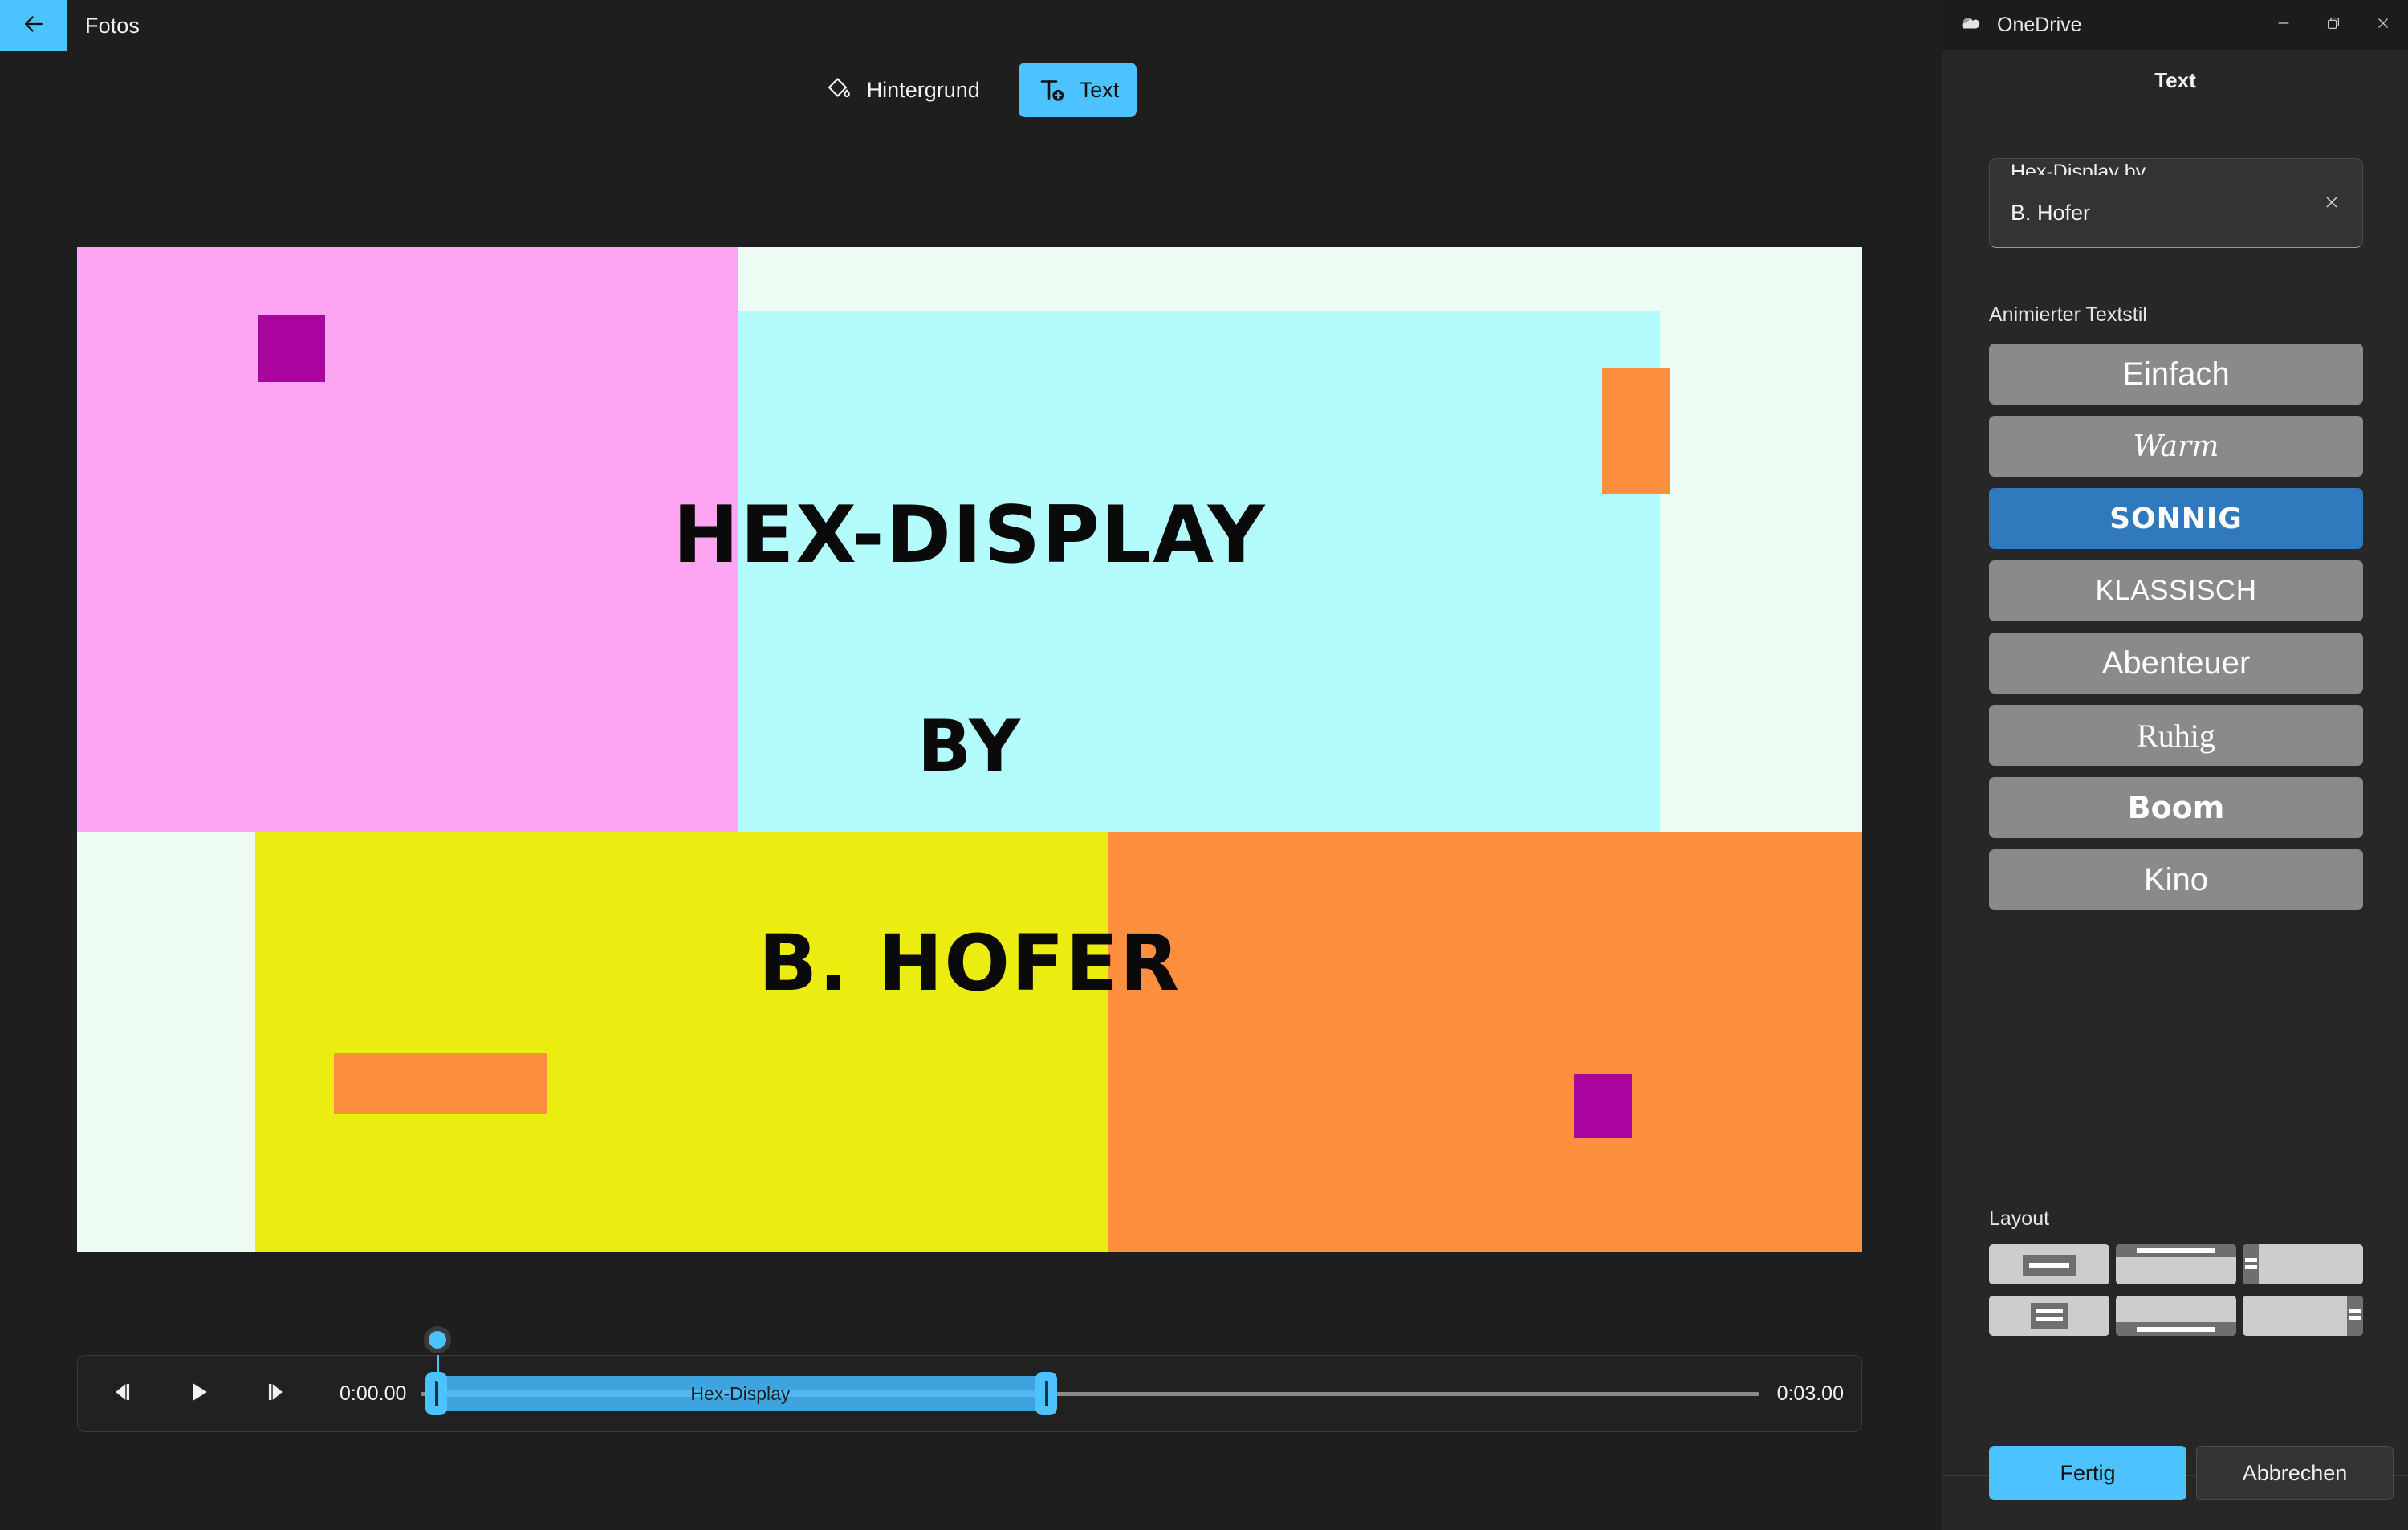 The width and height of the screenshot is (2408, 1530). What do you see at coordinates (2019, 1218) in the screenshot?
I see `layout-section-label: Layout` at bounding box center [2019, 1218].